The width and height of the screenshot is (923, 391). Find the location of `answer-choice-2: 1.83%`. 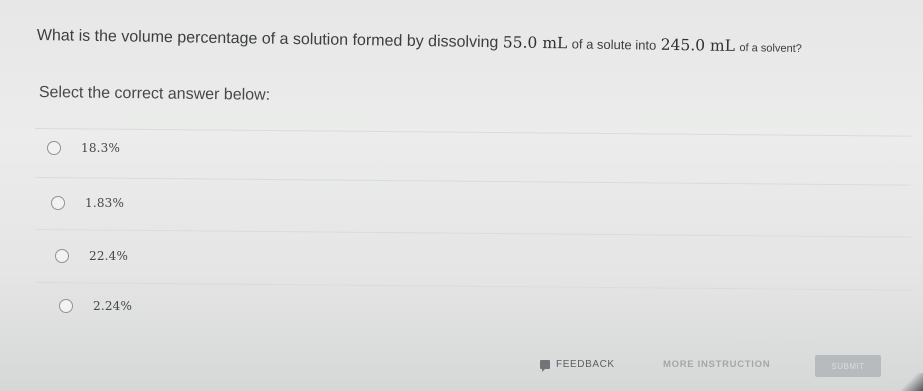

answer-choice-2: 1.83% is located at coordinates (87, 203).